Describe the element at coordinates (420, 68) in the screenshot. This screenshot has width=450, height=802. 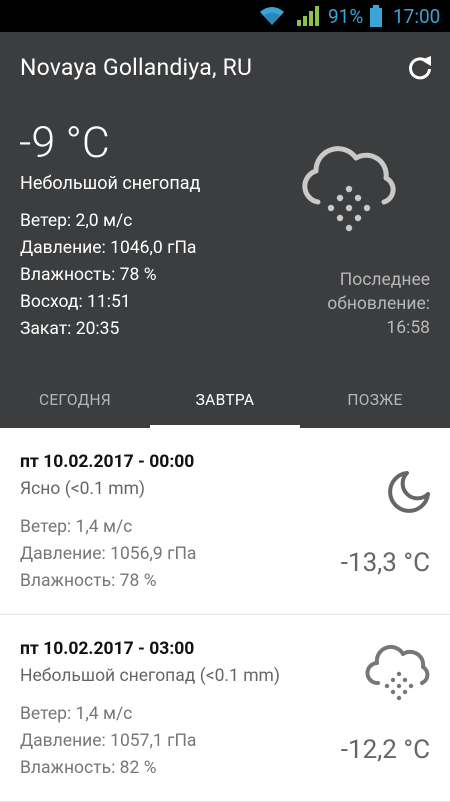
I see `refresh-icon` at that location.